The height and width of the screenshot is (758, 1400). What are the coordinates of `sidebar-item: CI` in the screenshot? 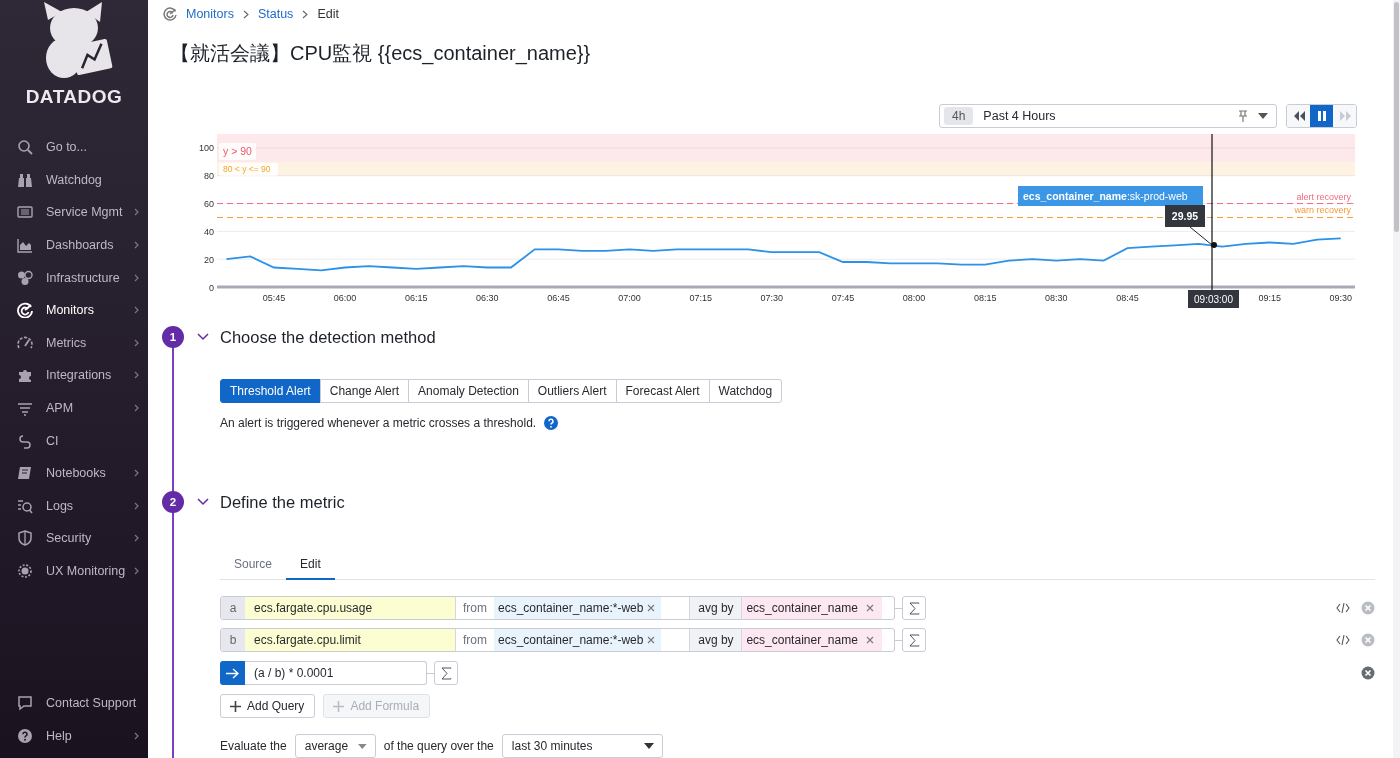 It's located at (74, 440).